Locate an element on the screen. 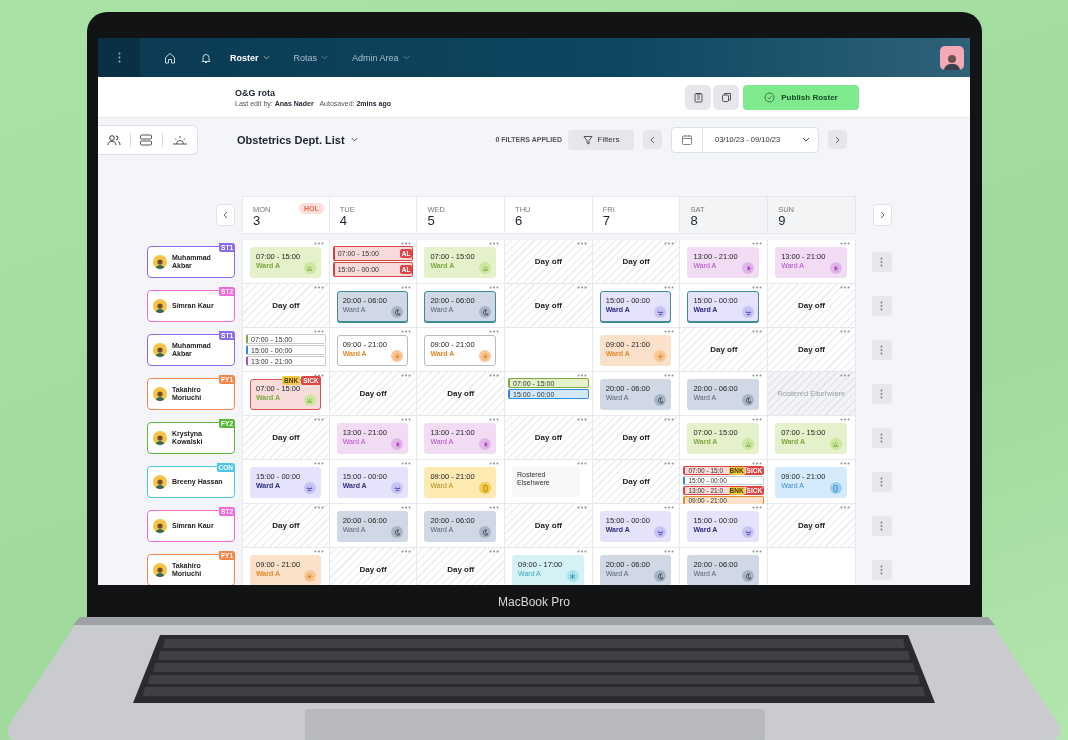 The width and height of the screenshot is (1068, 740). date-number: 8 is located at coordinates (694, 221).